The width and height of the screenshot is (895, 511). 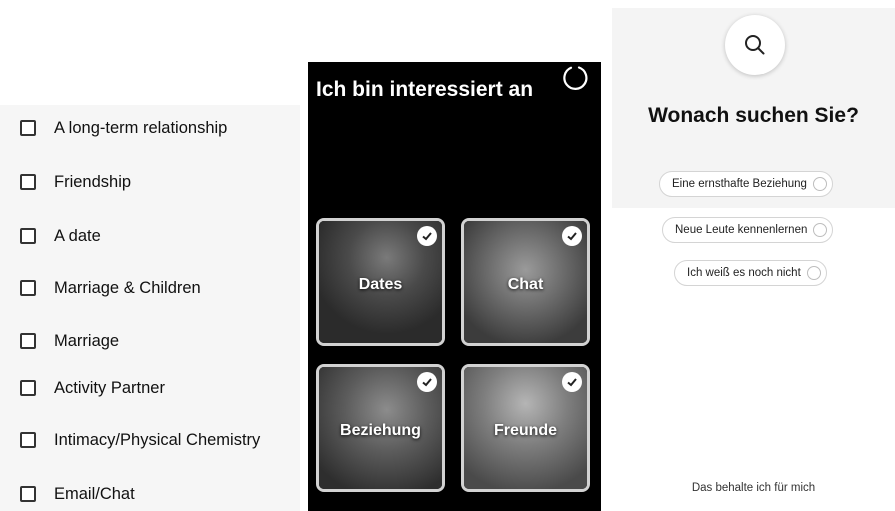 I want to click on search-badge, so click(x=755, y=45).